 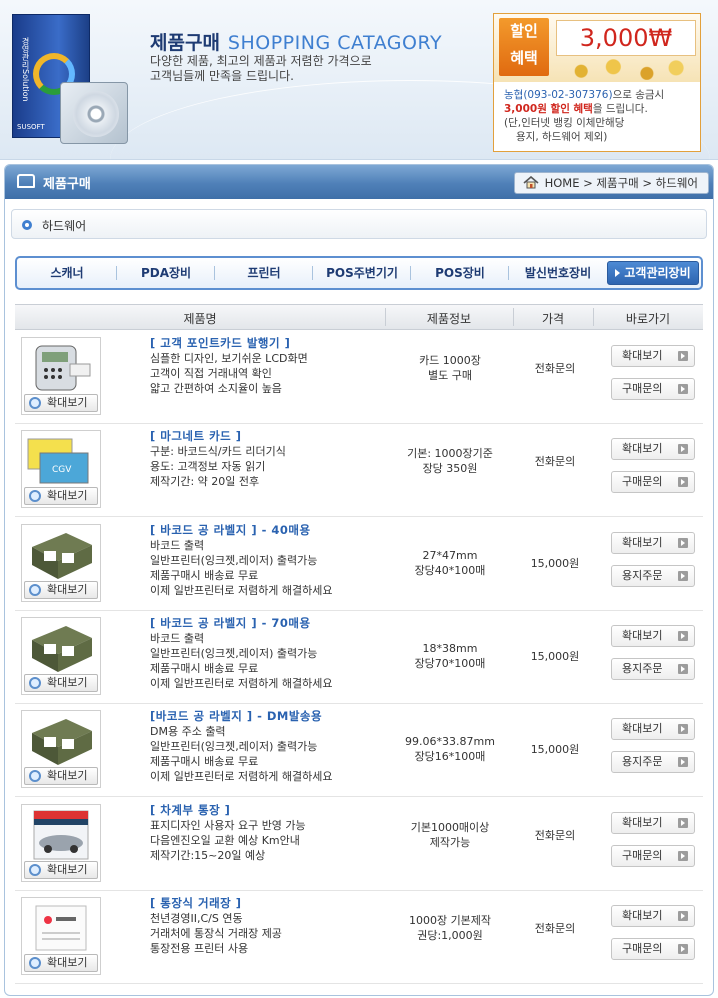 What do you see at coordinates (196, 436) in the screenshot?
I see `product-name: [ 마그네트 카드 ]` at bounding box center [196, 436].